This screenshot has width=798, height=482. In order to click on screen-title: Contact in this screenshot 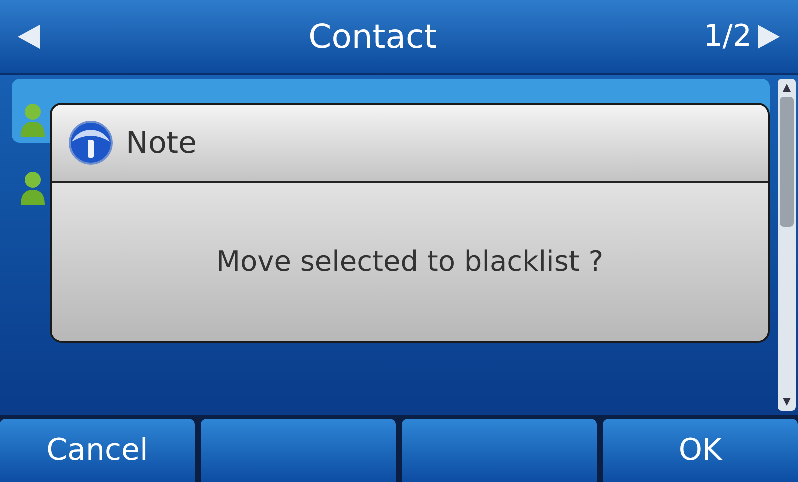, I will do `click(373, 37)`.